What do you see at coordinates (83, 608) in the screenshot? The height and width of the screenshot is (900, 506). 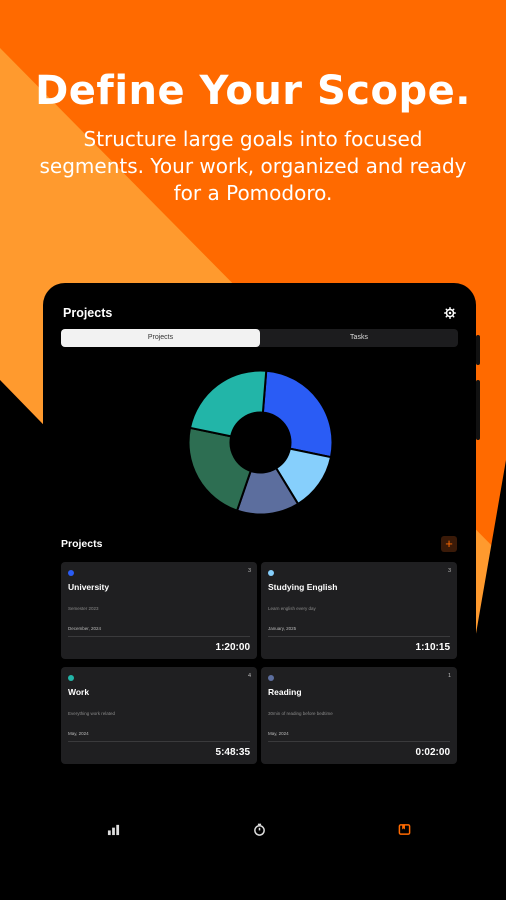 I see `project-description: Semester 2023` at bounding box center [83, 608].